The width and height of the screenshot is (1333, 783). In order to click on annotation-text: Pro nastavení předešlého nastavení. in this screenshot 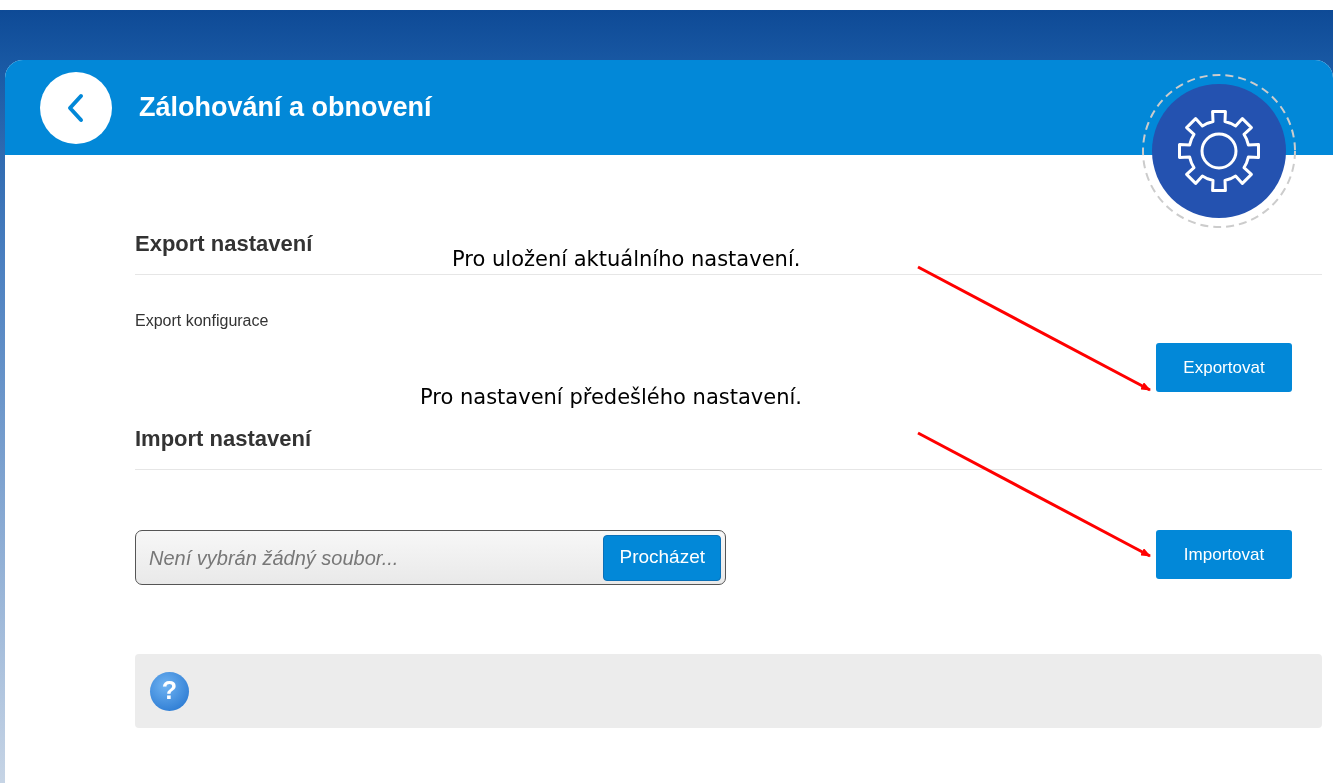, I will do `click(611, 397)`.